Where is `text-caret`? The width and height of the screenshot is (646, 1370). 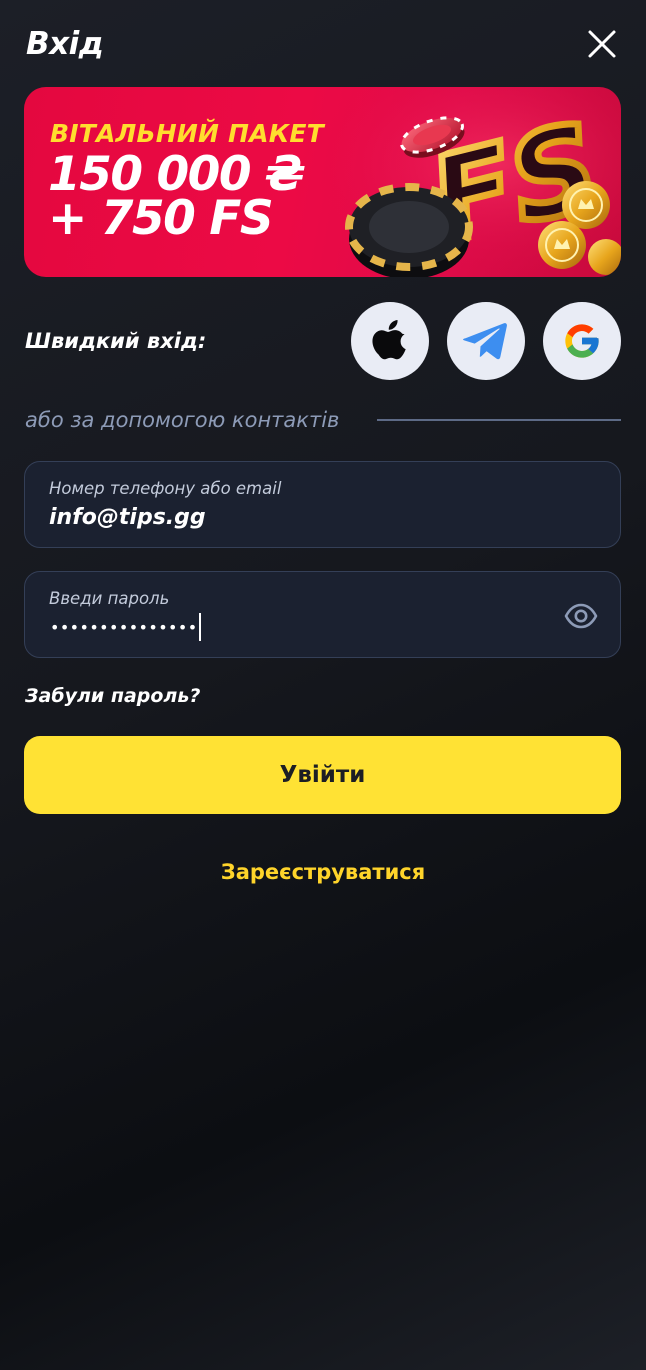
text-caret is located at coordinates (199, 626).